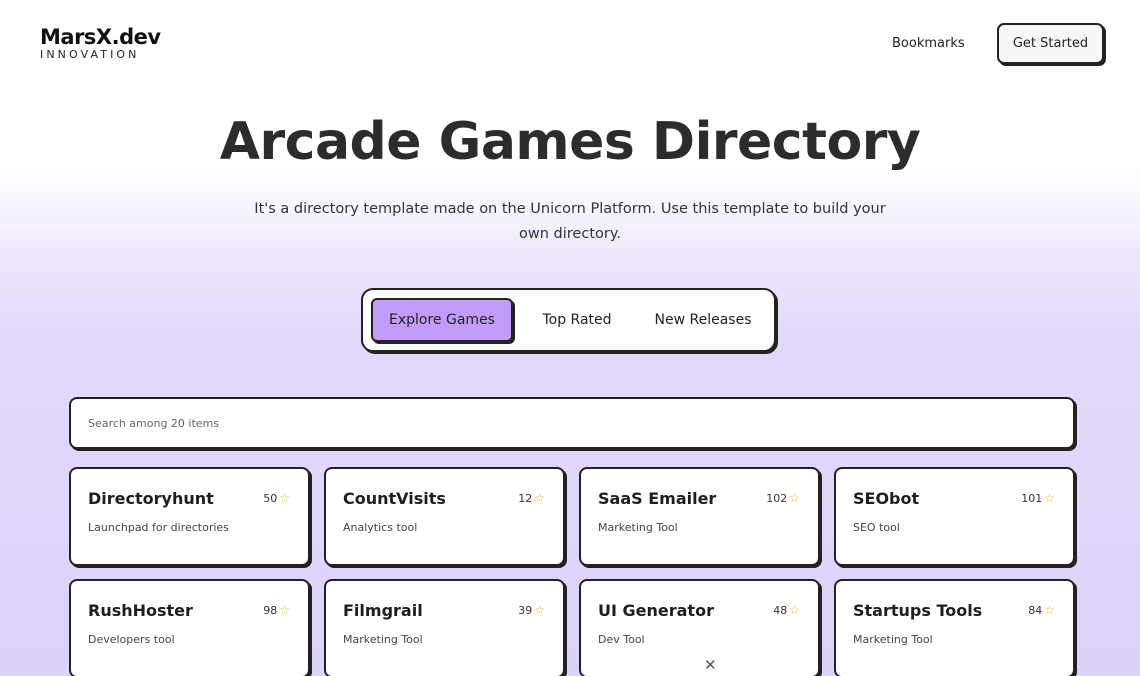  What do you see at coordinates (1035, 610) in the screenshot?
I see `rating-count: 84` at bounding box center [1035, 610].